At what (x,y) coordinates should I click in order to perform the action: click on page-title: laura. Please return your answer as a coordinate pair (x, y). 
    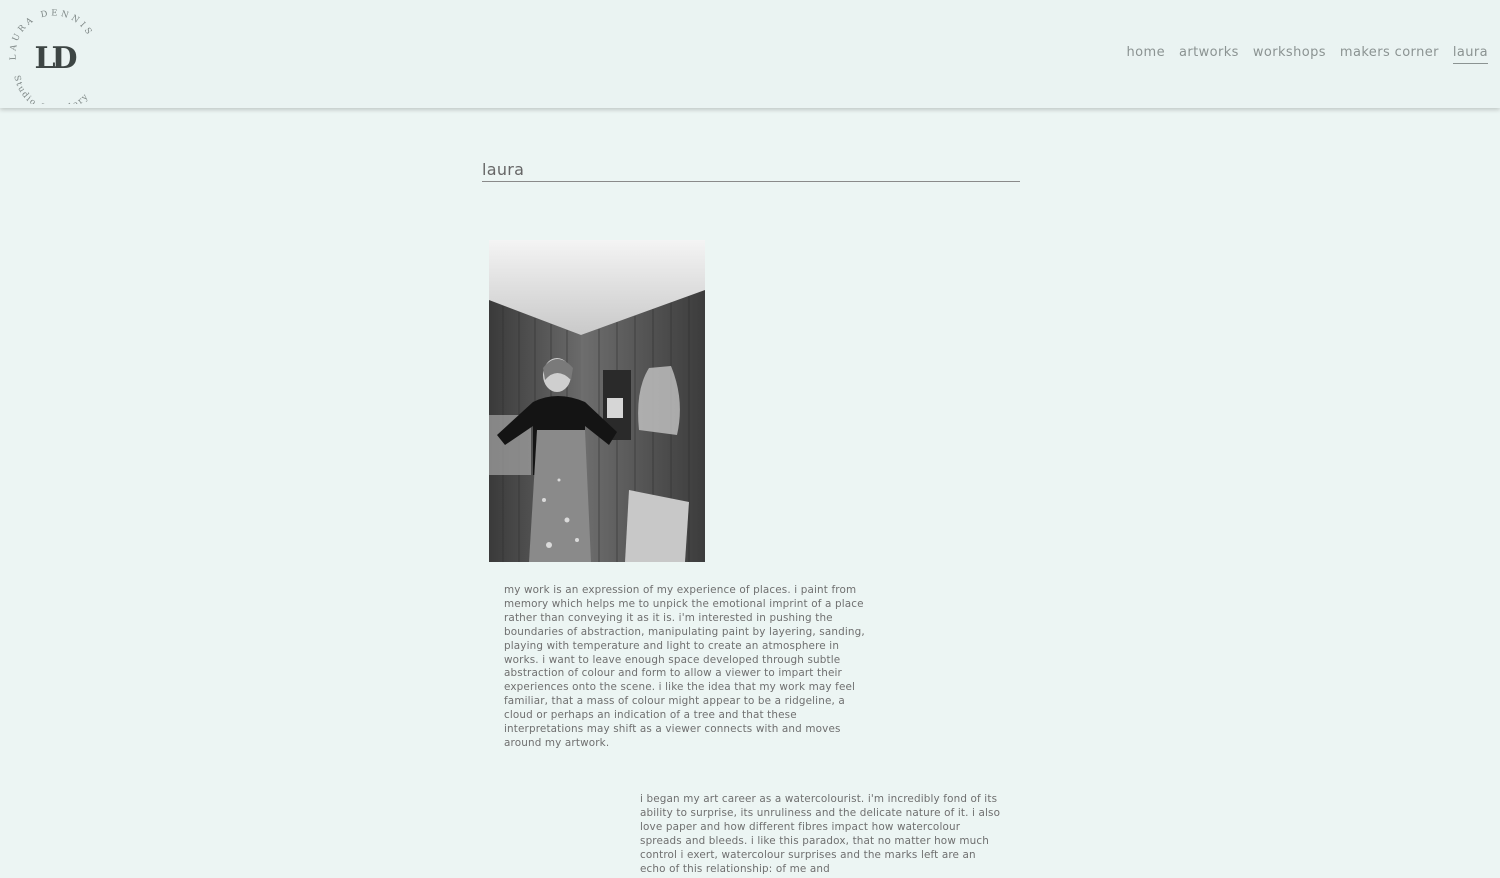
    Looking at the image, I should click on (751, 171).